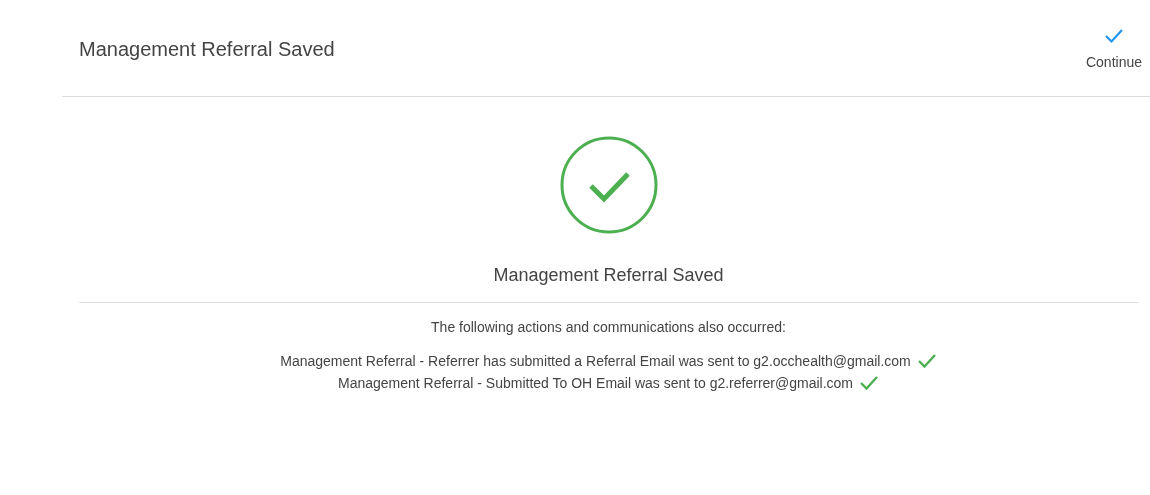 The image size is (1150, 495). I want to click on actions-intro: The following actions and communications also occurred:, so click(608, 327).